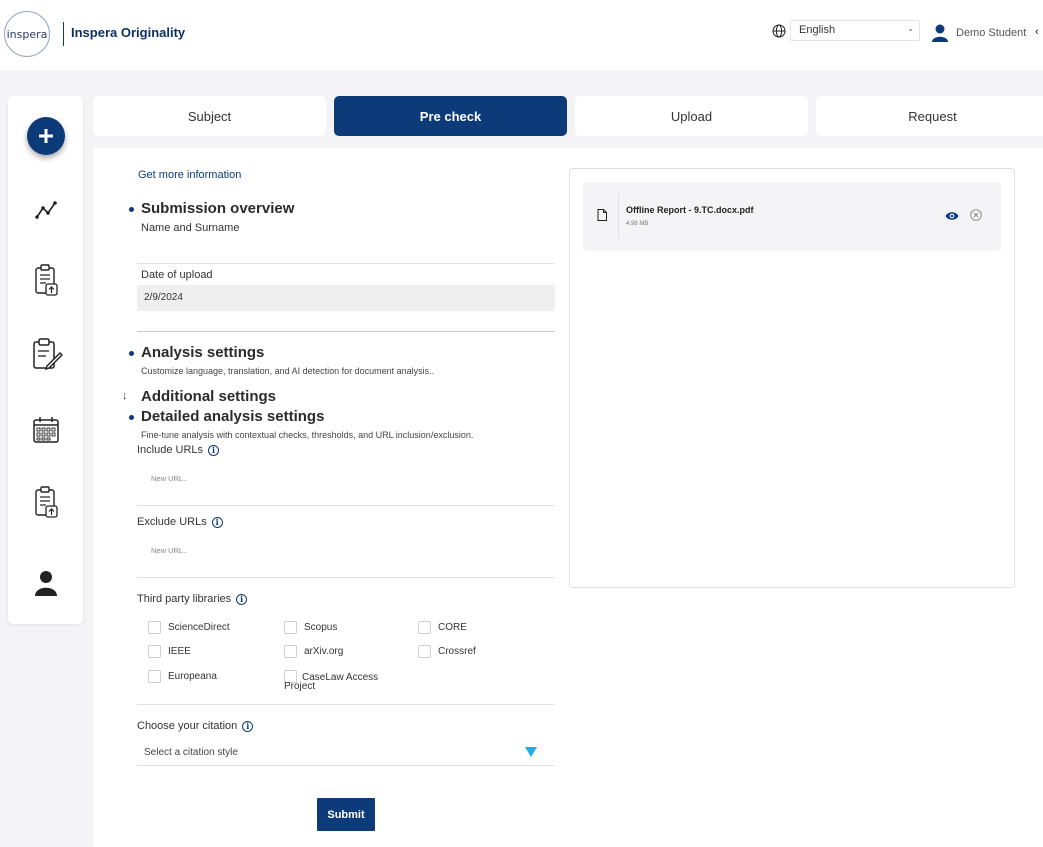  What do you see at coordinates (190, 228) in the screenshot?
I see `student-name: Name and Surname` at bounding box center [190, 228].